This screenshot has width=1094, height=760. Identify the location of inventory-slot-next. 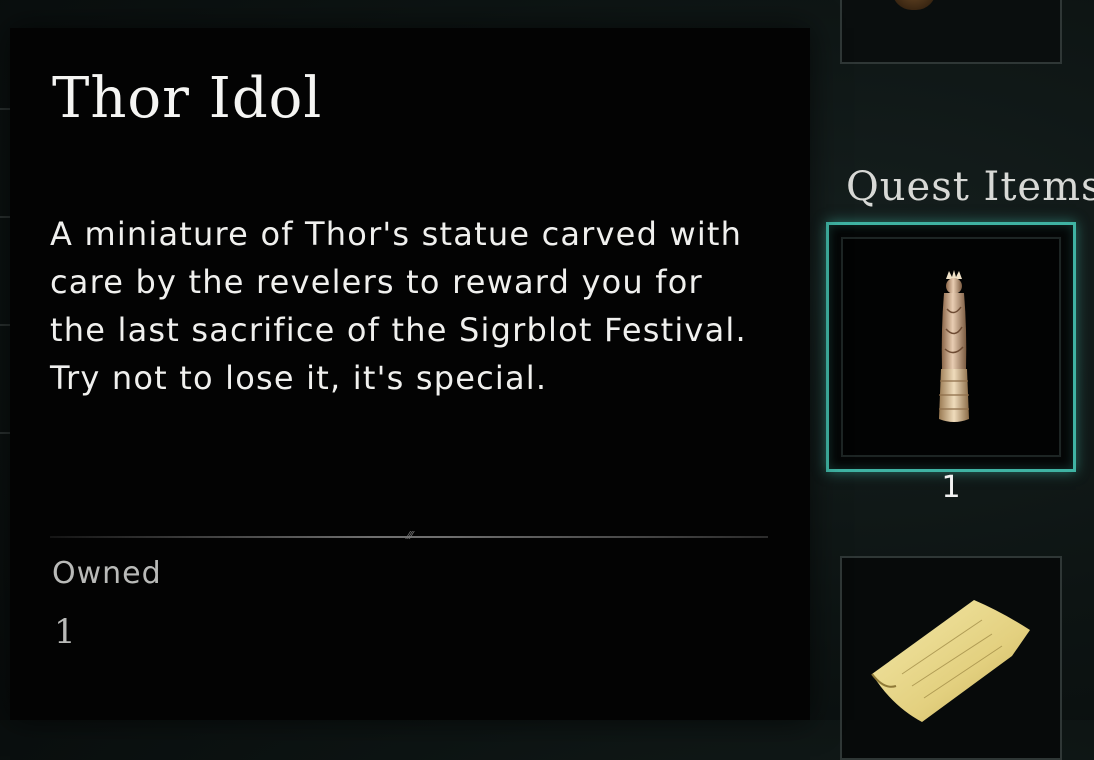
(951, 658).